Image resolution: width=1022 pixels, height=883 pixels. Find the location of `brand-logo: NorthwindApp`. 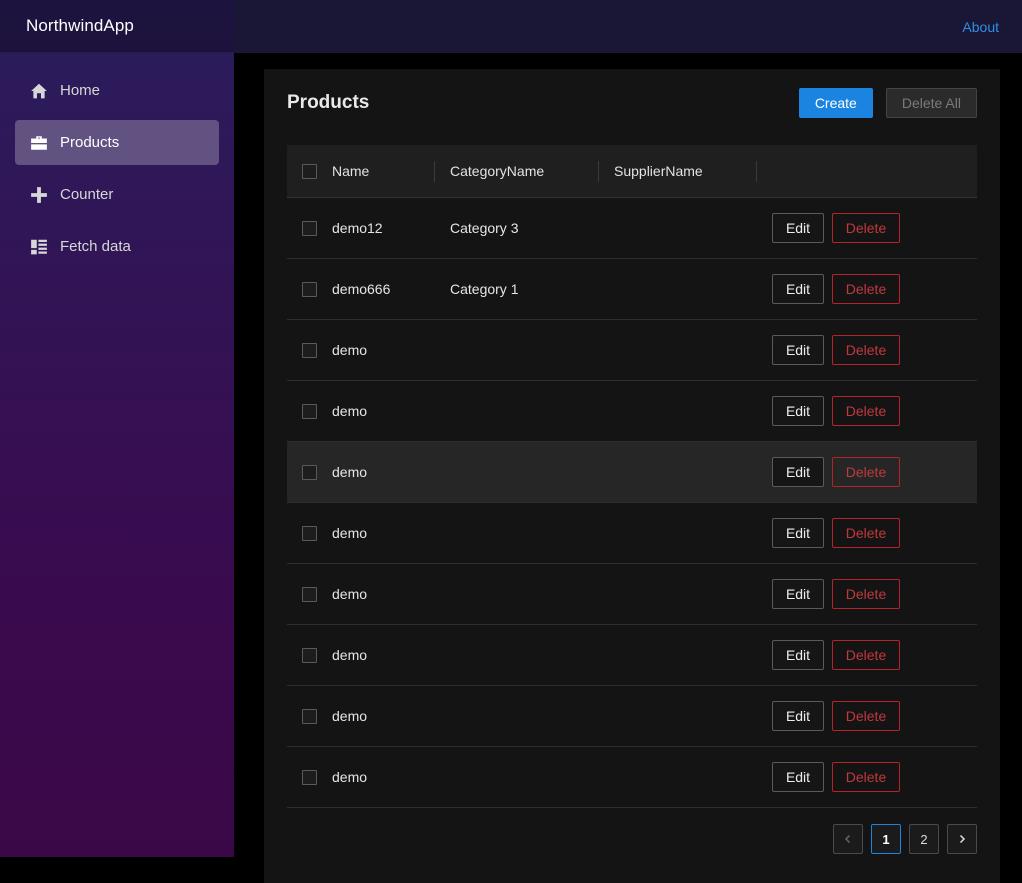

brand-logo: NorthwindApp is located at coordinates (80, 26).